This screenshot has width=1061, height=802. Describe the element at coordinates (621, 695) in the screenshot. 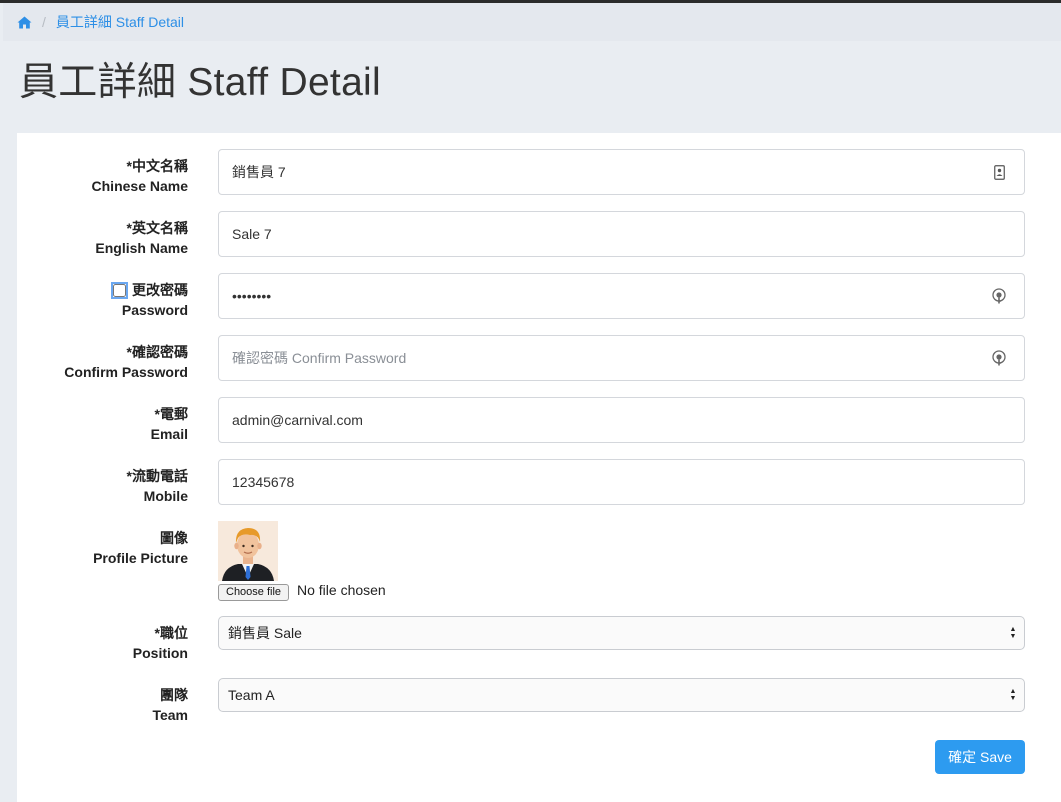

I see `team-select: Team A ▲ ▼` at that location.